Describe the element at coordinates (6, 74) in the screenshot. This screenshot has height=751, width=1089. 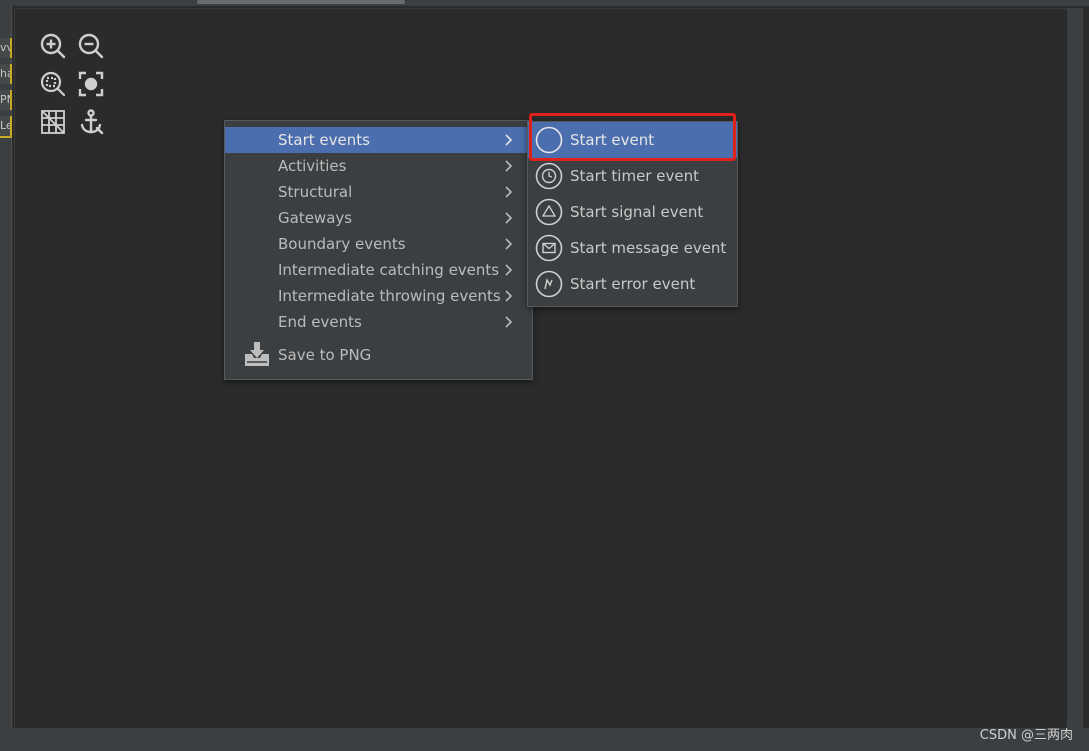
I see `left-fragment: ha` at that location.